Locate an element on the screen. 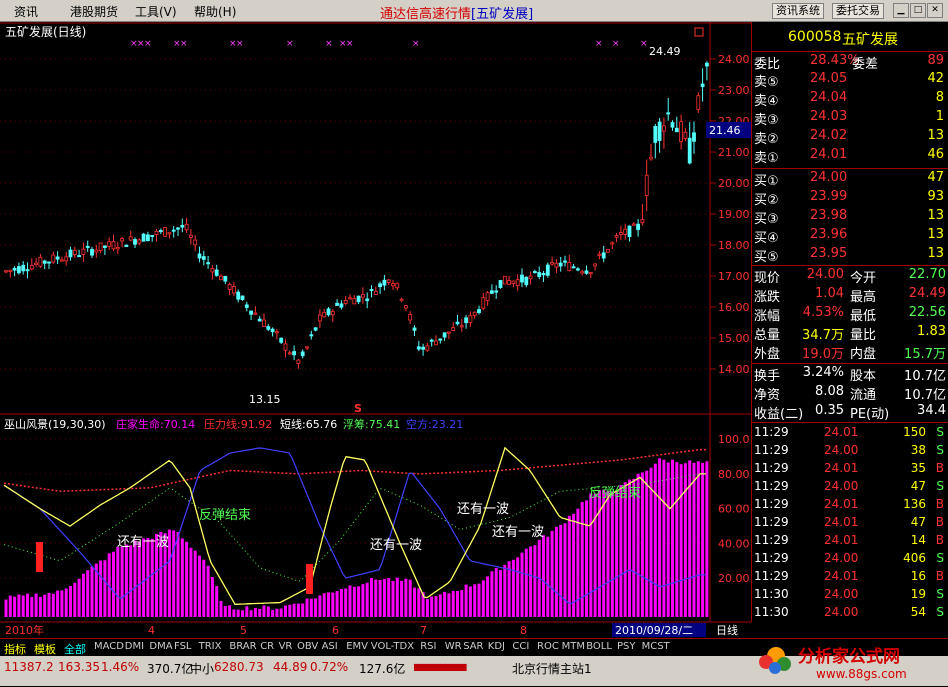  menu-news: 资讯 is located at coordinates (26, 11).